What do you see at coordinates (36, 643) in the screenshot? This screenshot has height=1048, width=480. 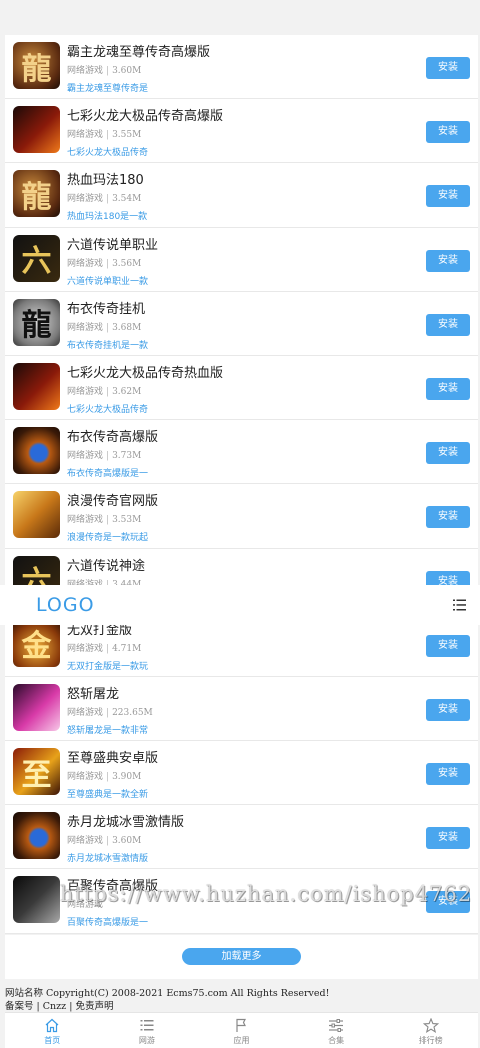 I see `gold-coin-icon: 金` at bounding box center [36, 643].